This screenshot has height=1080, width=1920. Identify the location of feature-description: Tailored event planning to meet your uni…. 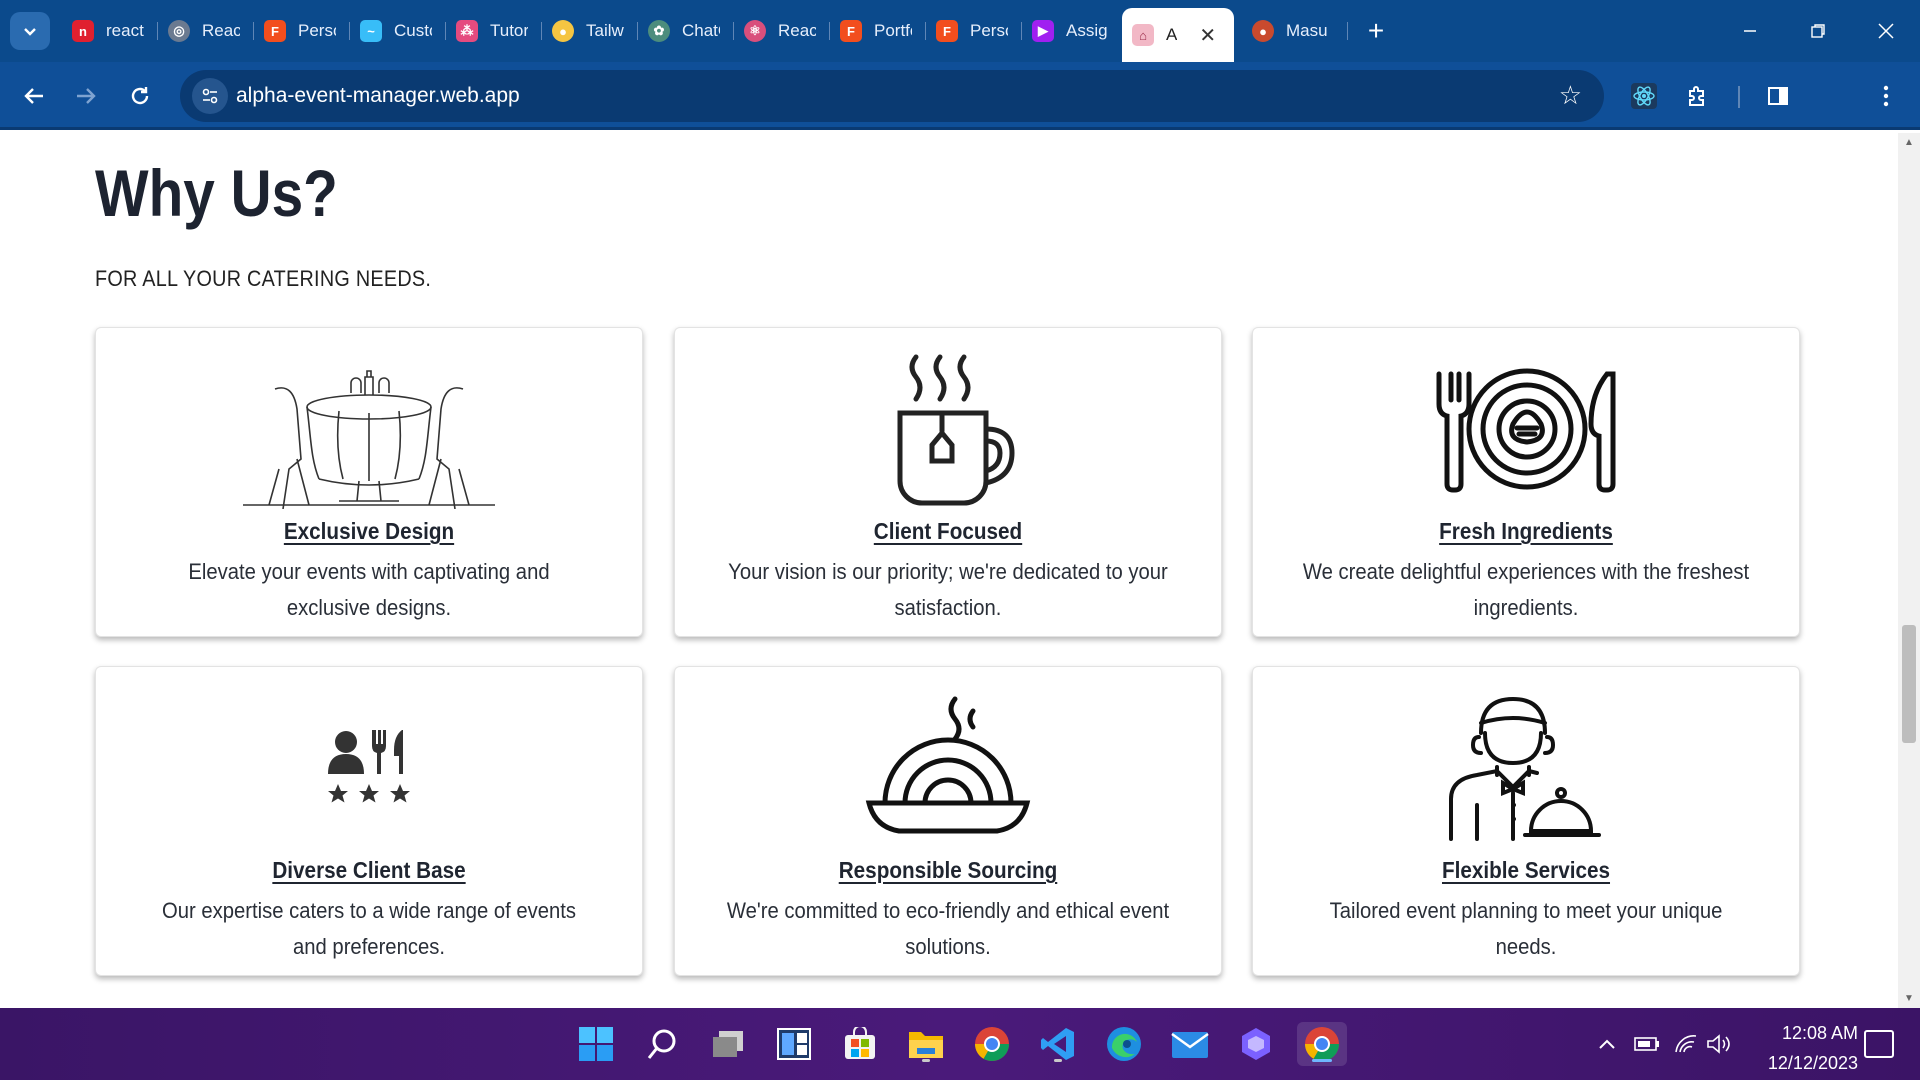
(1526, 928).